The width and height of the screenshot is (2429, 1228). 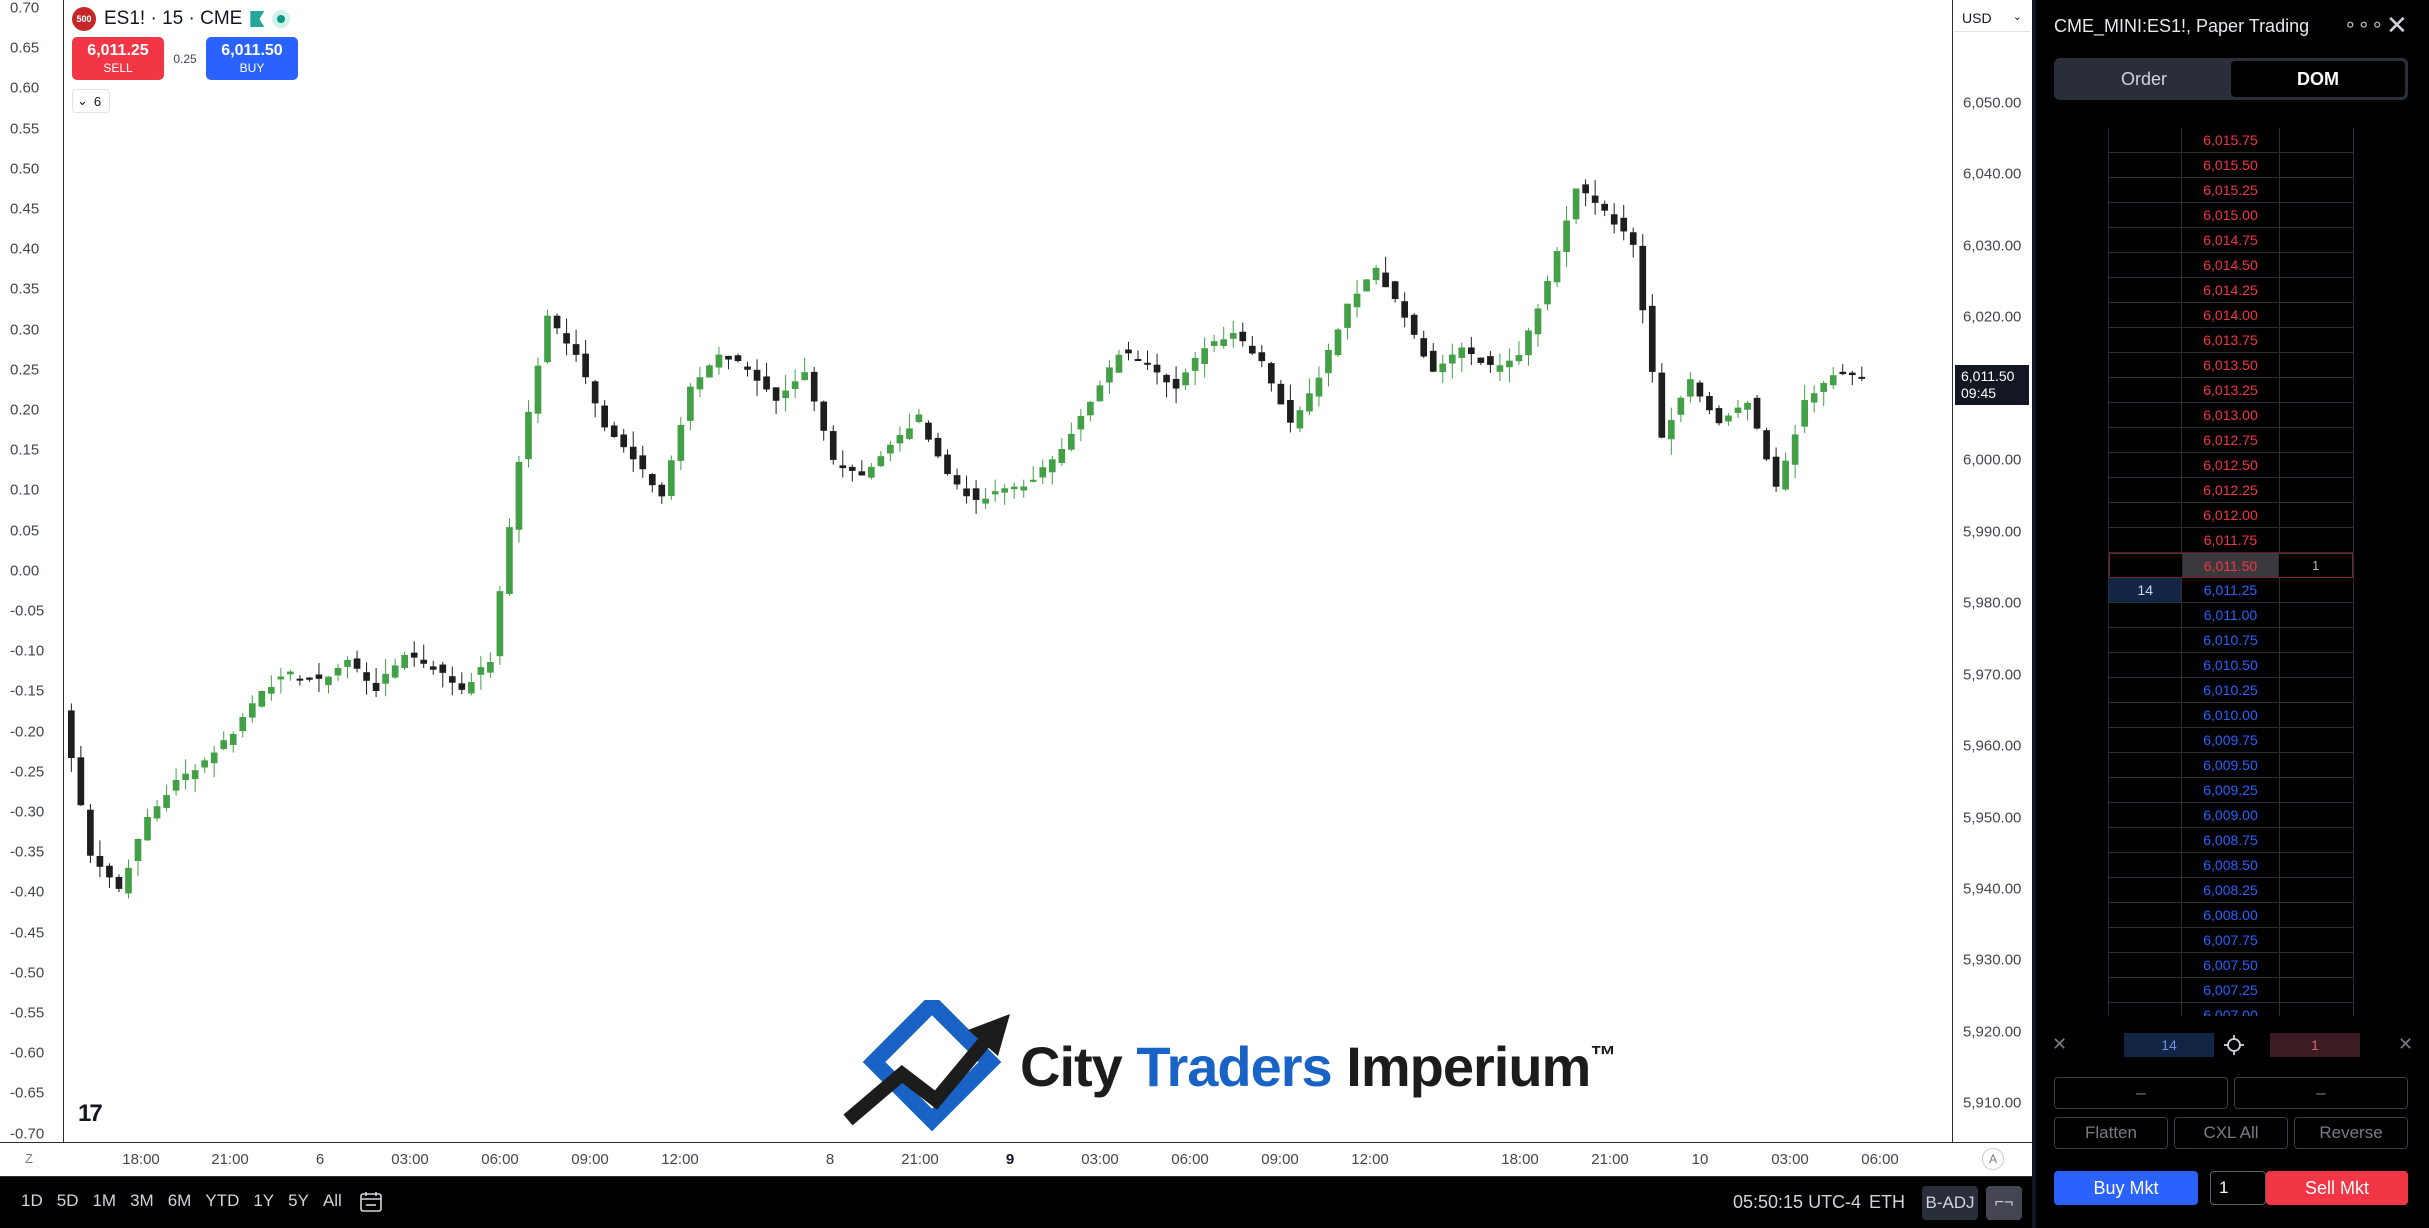 What do you see at coordinates (2231, 665) in the screenshot?
I see `dom-row: 6,010.50` at bounding box center [2231, 665].